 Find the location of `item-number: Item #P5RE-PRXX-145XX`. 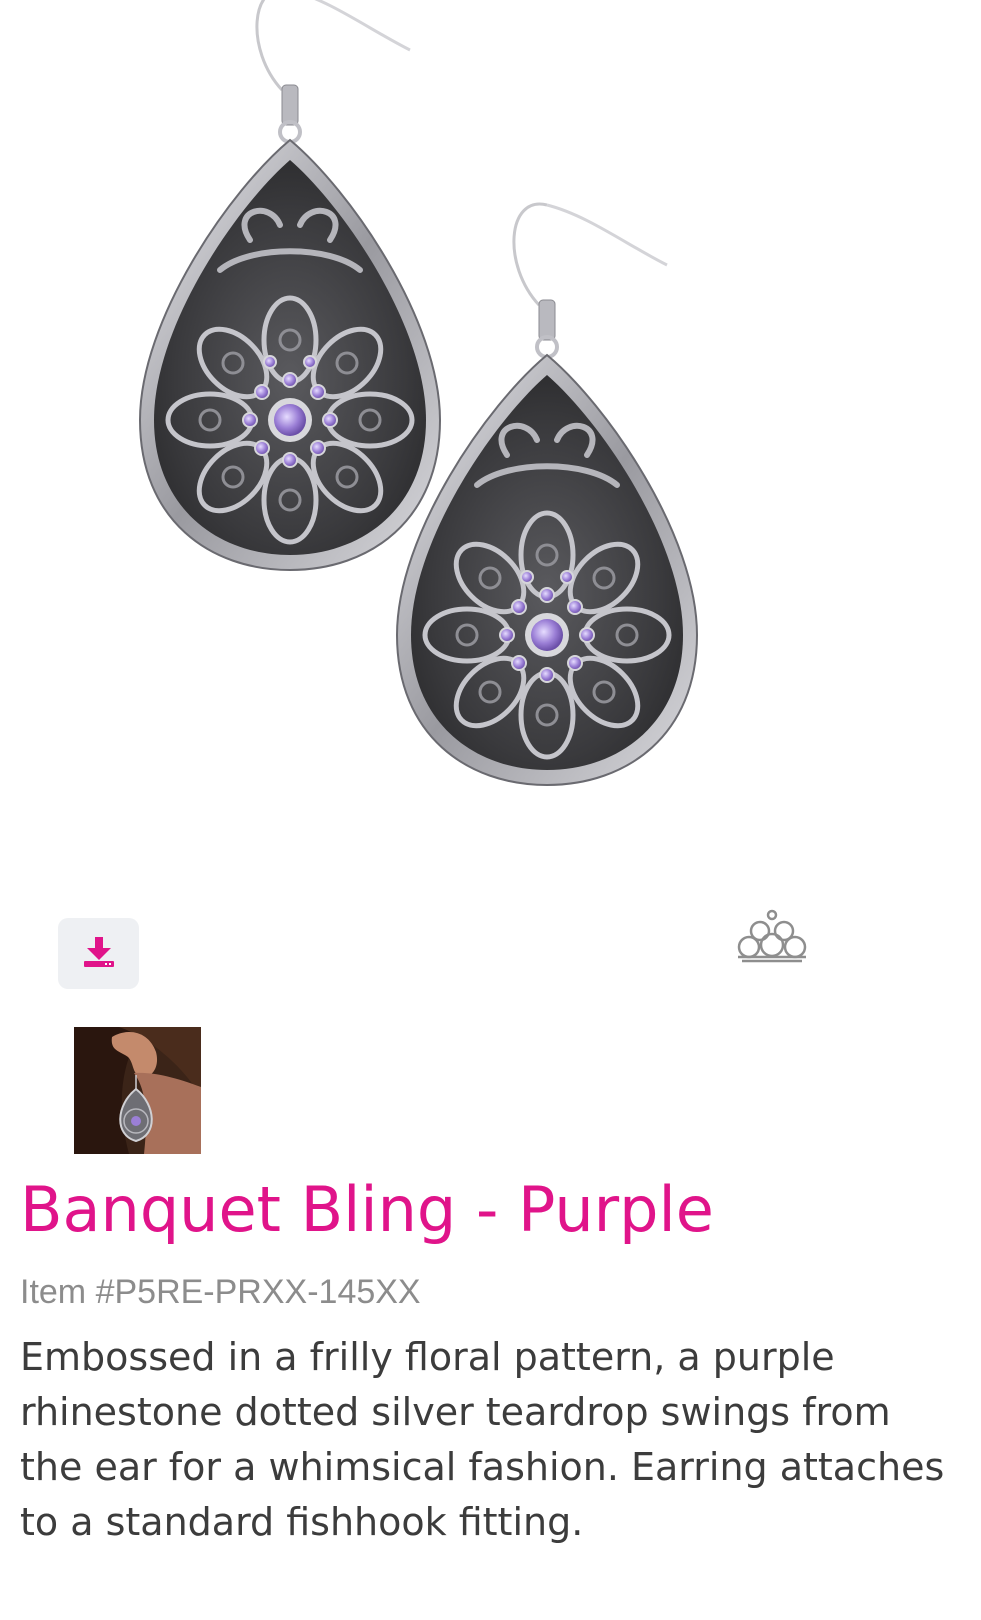

item-number: Item #P5RE-PRXX-145XX is located at coordinates (220, 1292).